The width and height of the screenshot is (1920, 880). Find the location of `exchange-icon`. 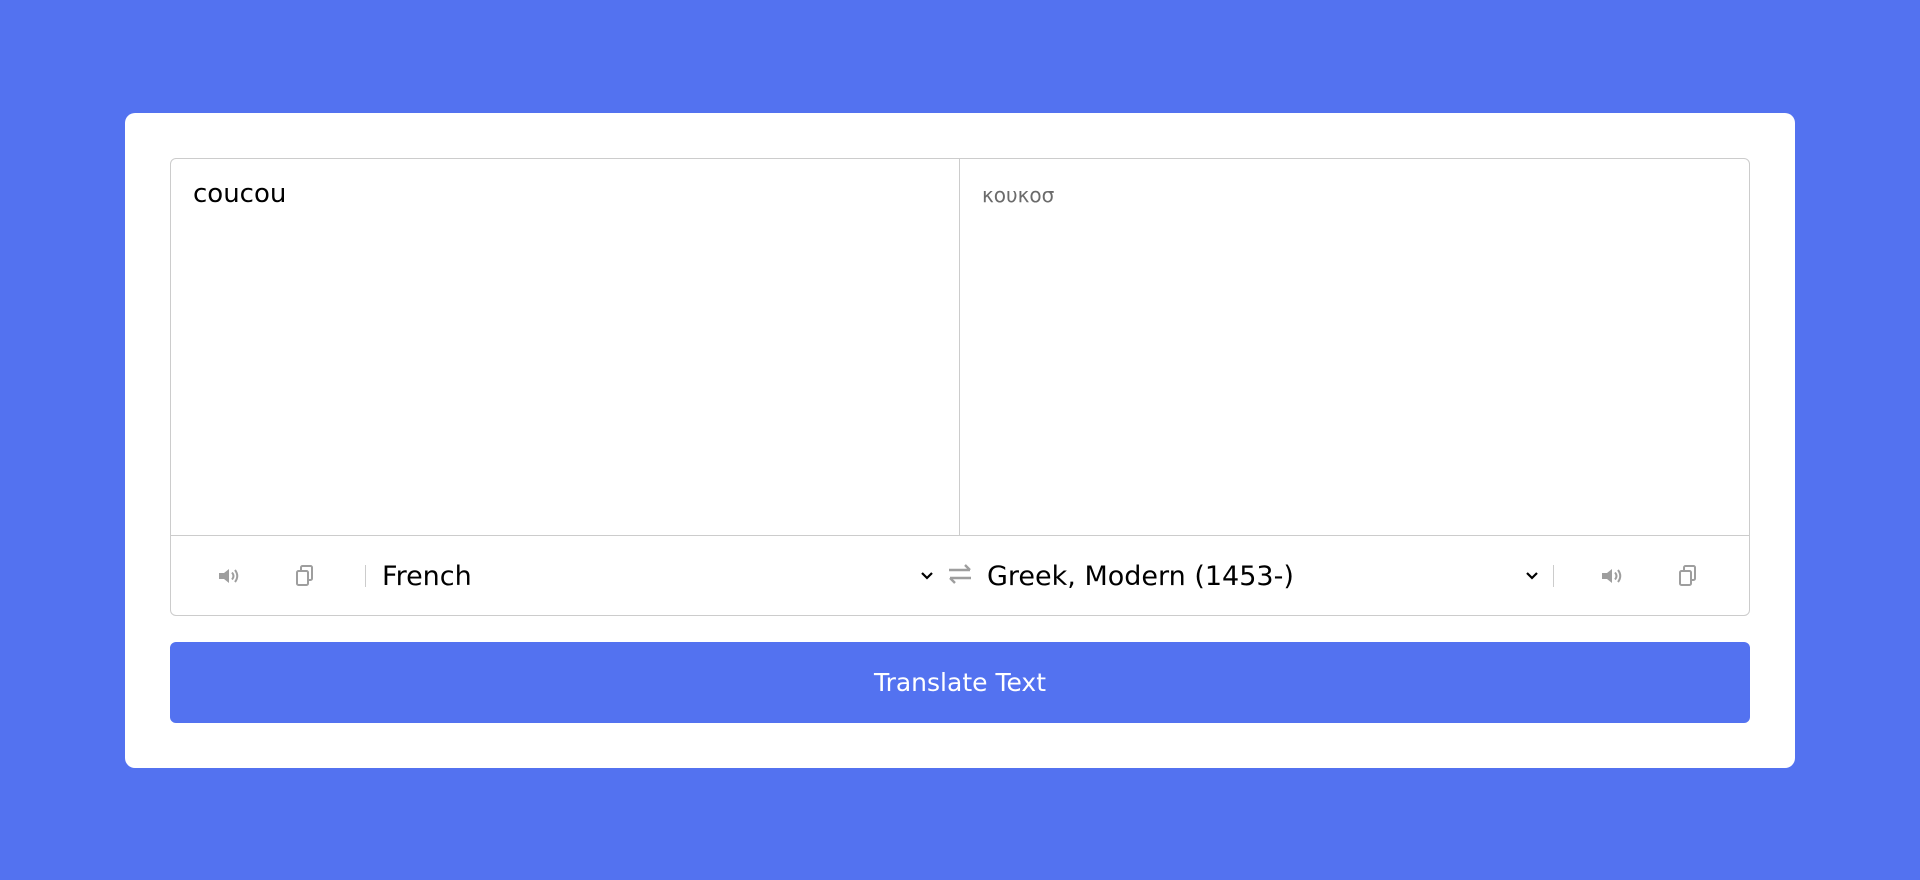

exchange-icon is located at coordinates (960, 576).